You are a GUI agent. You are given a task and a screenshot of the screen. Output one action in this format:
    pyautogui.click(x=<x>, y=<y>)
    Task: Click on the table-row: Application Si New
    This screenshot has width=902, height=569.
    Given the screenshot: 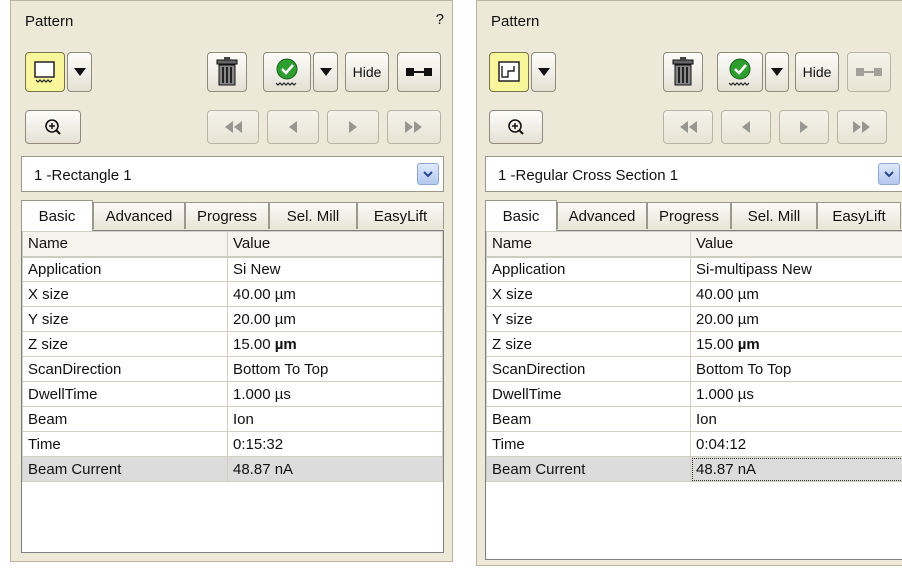 What is the action you would take?
    pyautogui.click(x=232, y=269)
    